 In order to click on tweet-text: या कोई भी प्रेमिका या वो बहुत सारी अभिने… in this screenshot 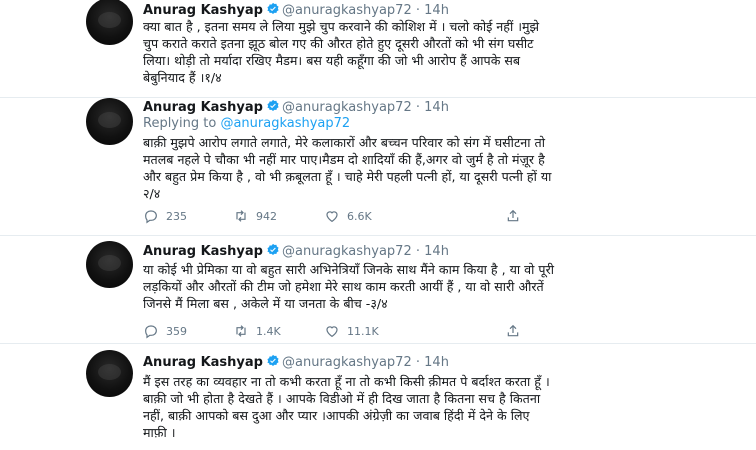, I will do `click(348, 286)`.